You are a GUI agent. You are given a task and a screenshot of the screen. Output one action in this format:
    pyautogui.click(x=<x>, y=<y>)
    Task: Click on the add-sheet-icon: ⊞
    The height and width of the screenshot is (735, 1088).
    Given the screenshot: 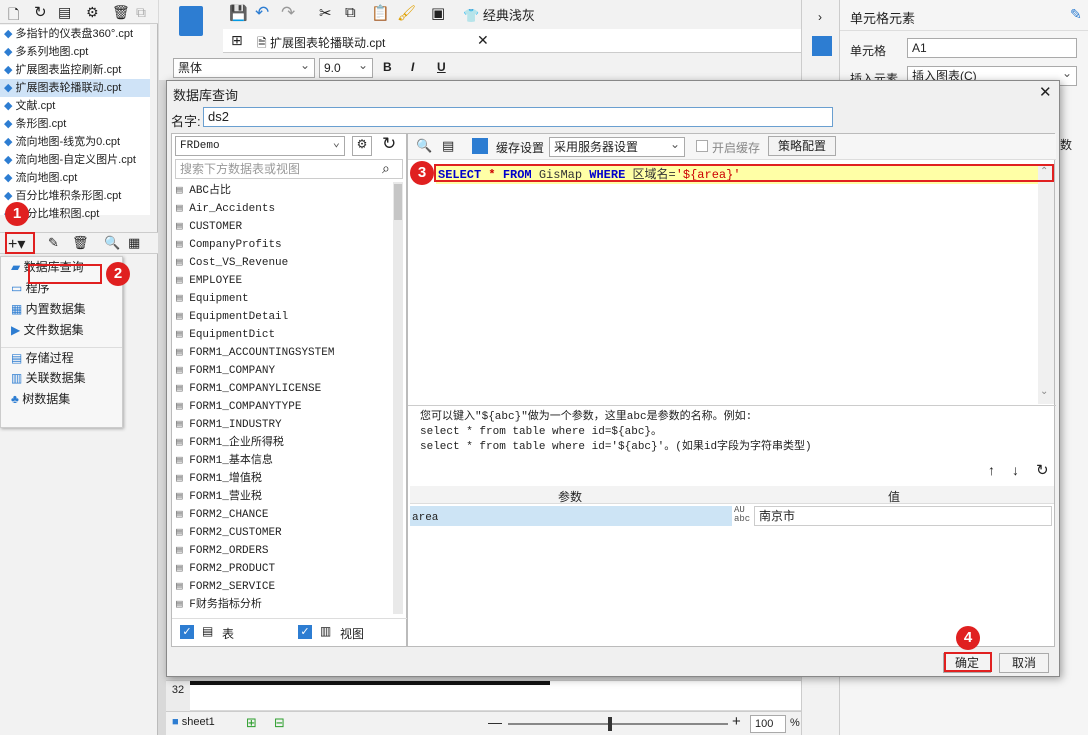 What is the action you would take?
    pyautogui.click(x=251, y=723)
    